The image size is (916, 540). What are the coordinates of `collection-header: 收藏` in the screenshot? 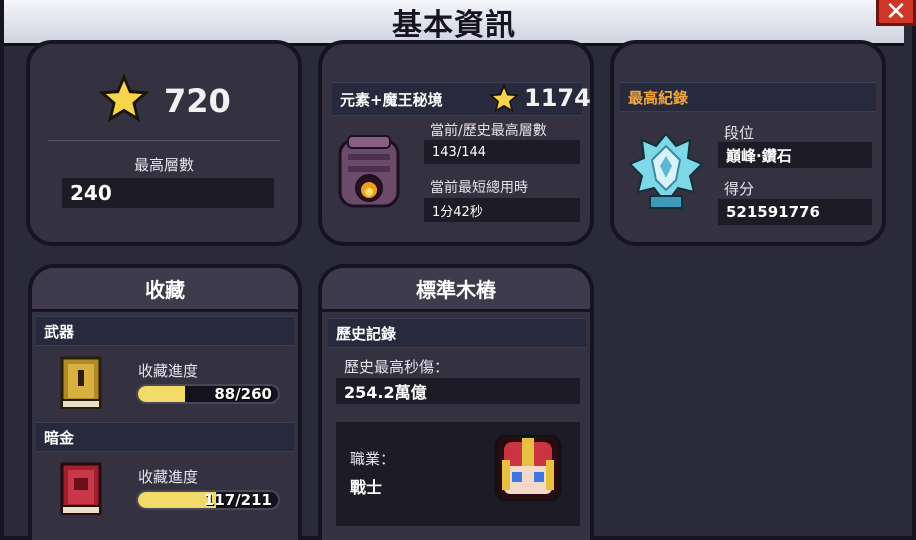 It's located at (165, 290).